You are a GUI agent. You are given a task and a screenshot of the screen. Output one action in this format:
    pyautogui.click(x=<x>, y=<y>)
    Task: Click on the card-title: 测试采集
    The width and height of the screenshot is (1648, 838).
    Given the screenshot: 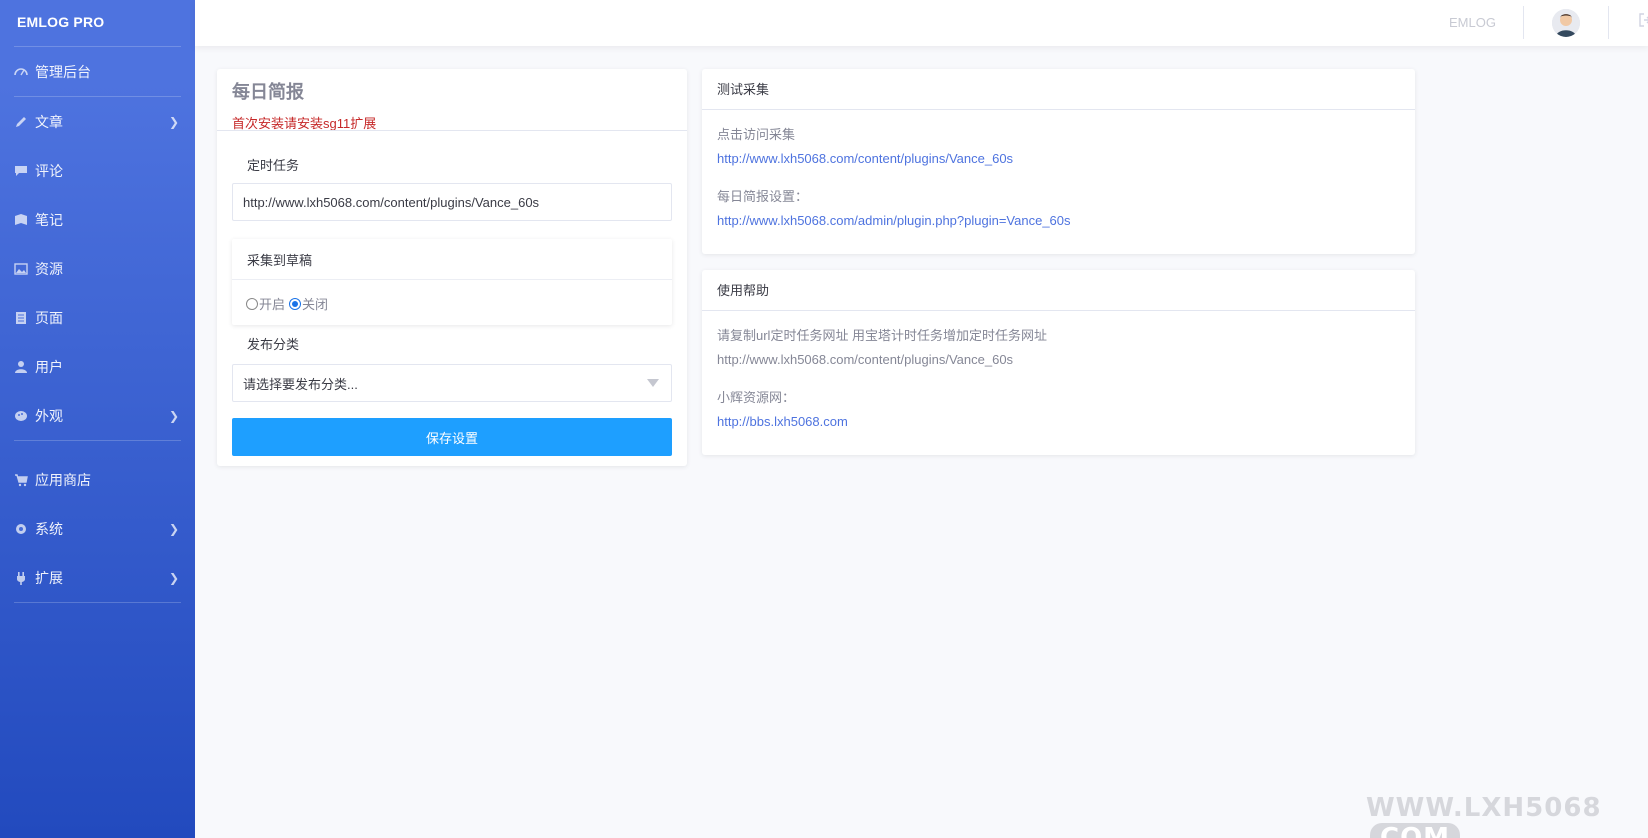 What is the action you would take?
    pyautogui.click(x=1058, y=89)
    